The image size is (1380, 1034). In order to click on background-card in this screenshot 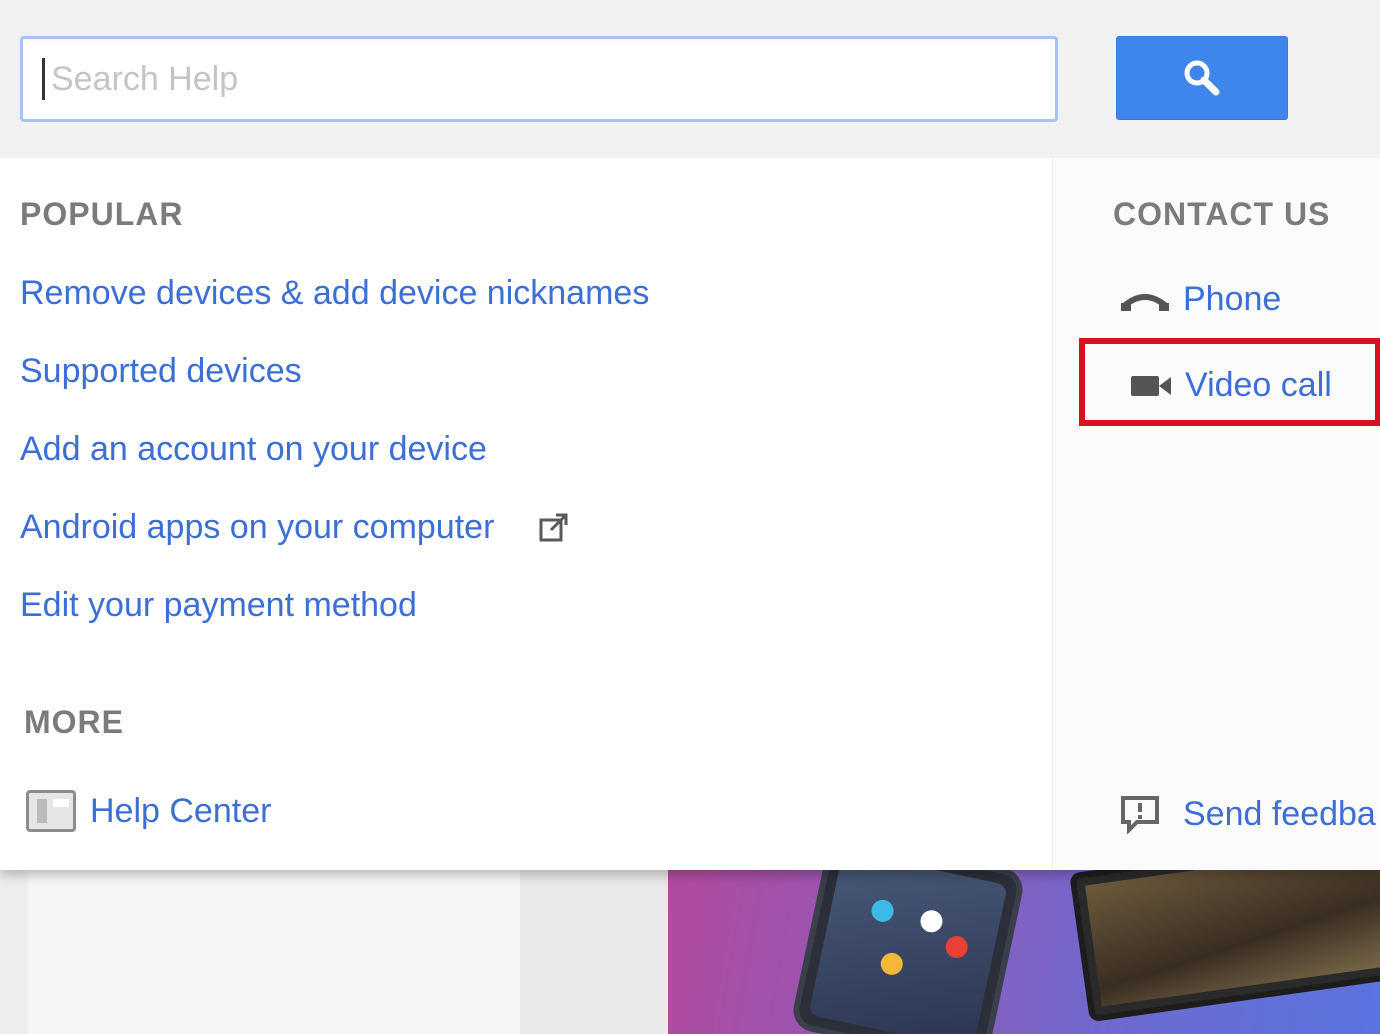, I will do `click(274, 947)`.